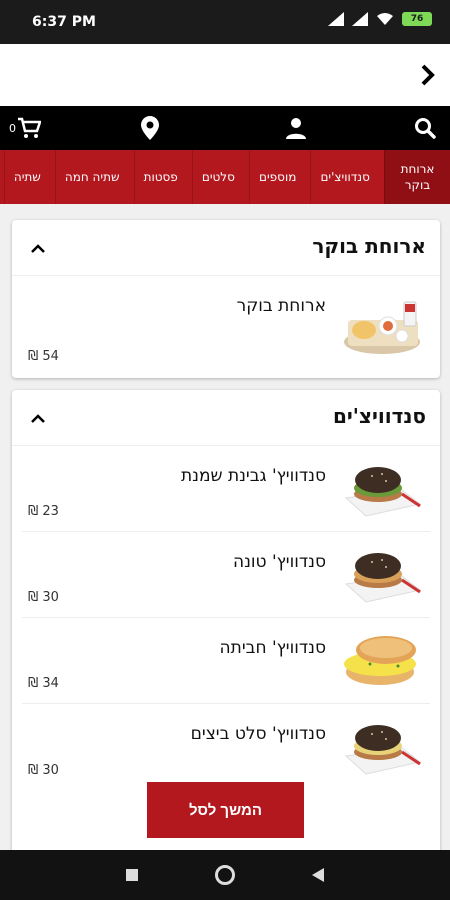 The image size is (450, 900). I want to click on tab-drinks: שתיה, so click(26, 177).